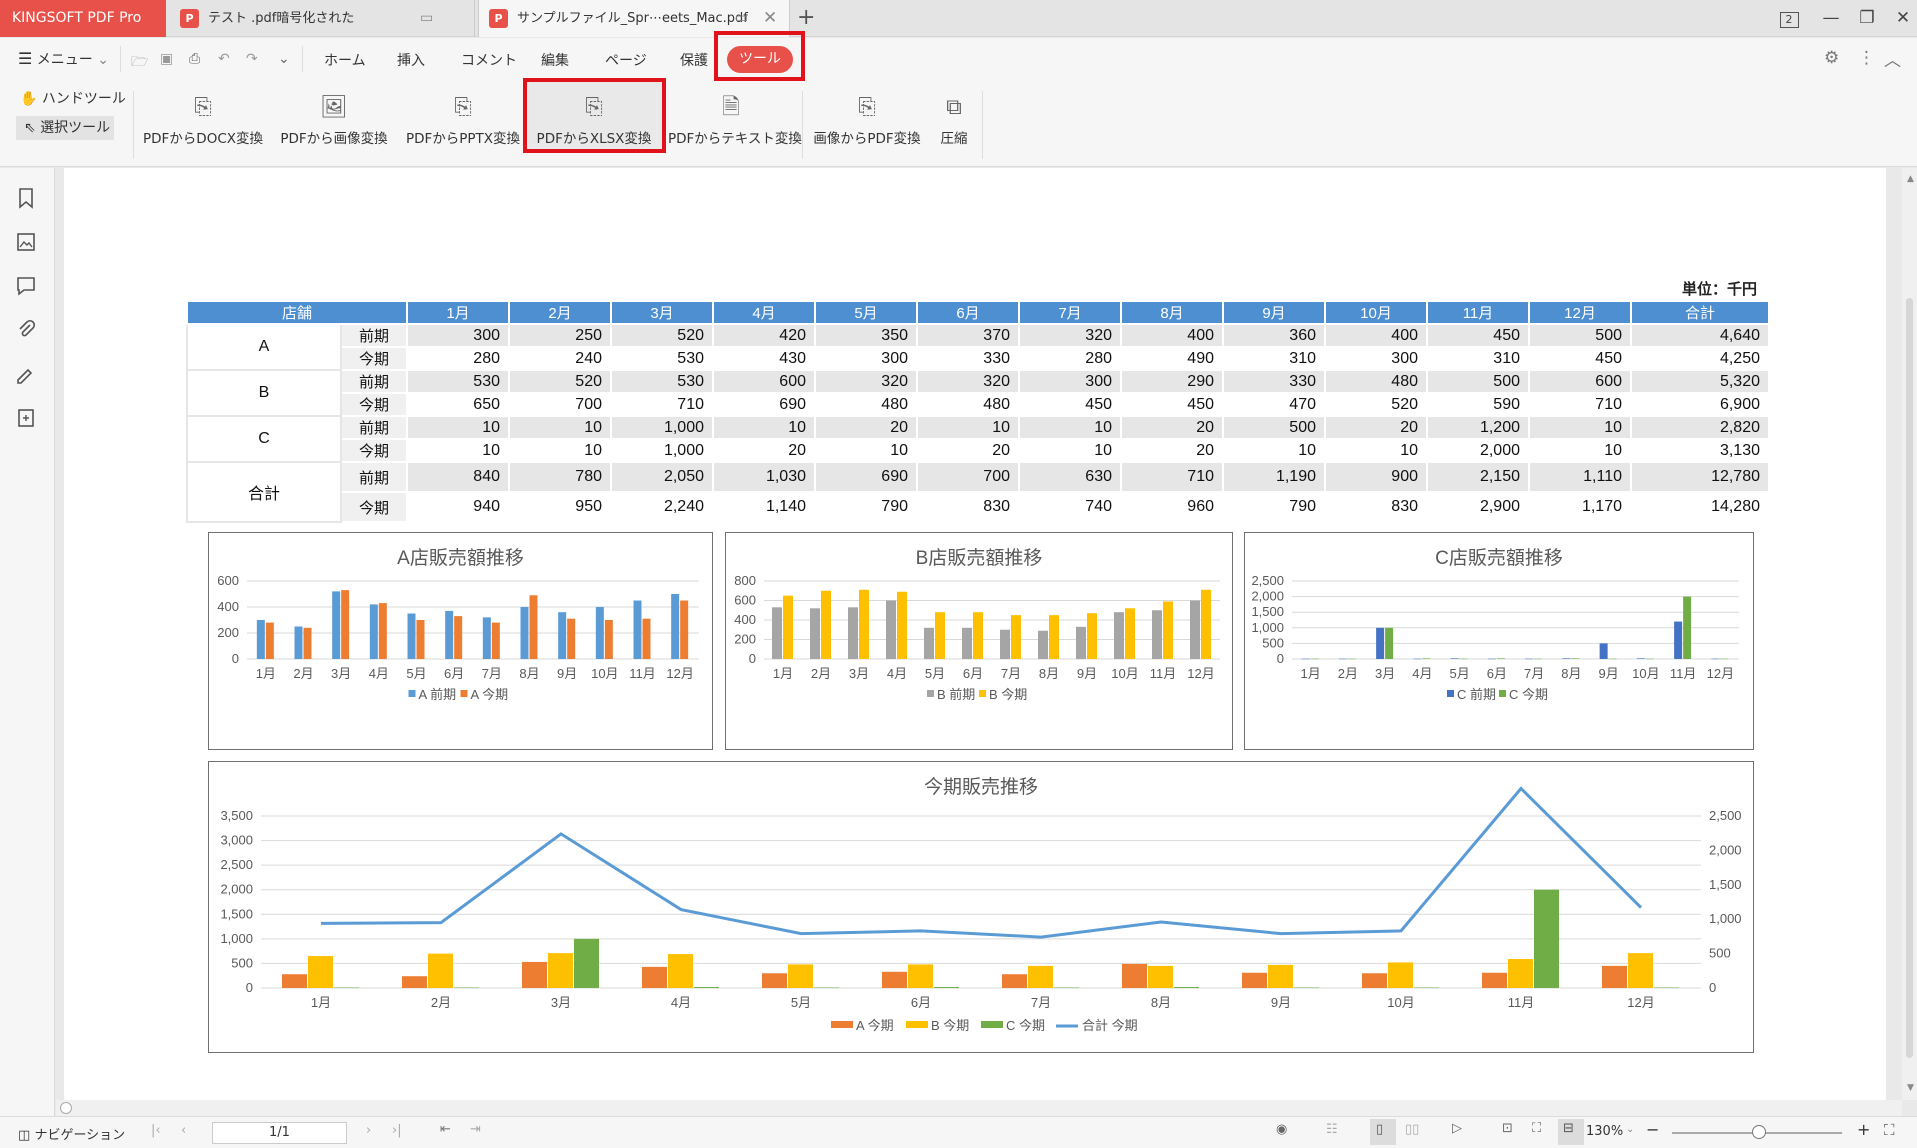 The width and height of the screenshot is (1917, 1148). Describe the element at coordinates (284, 59) in the screenshot. I see `customize-icon: ⌄` at that location.